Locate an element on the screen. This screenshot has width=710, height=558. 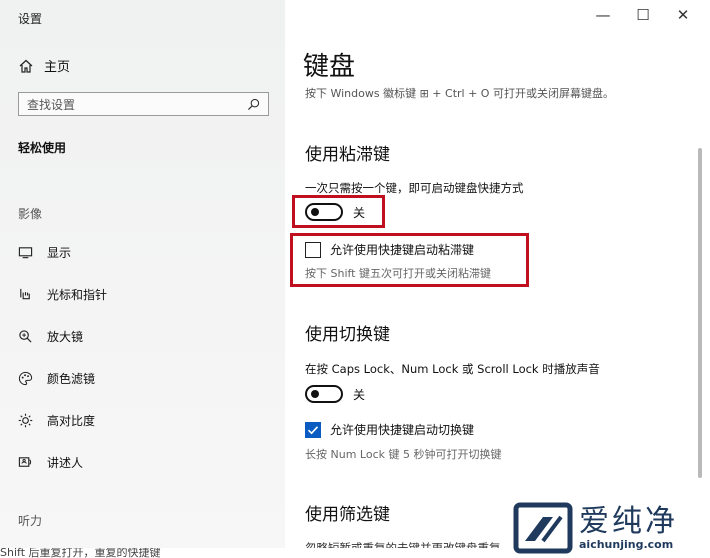
group-label-hearing: 听力 is located at coordinates (30, 521).